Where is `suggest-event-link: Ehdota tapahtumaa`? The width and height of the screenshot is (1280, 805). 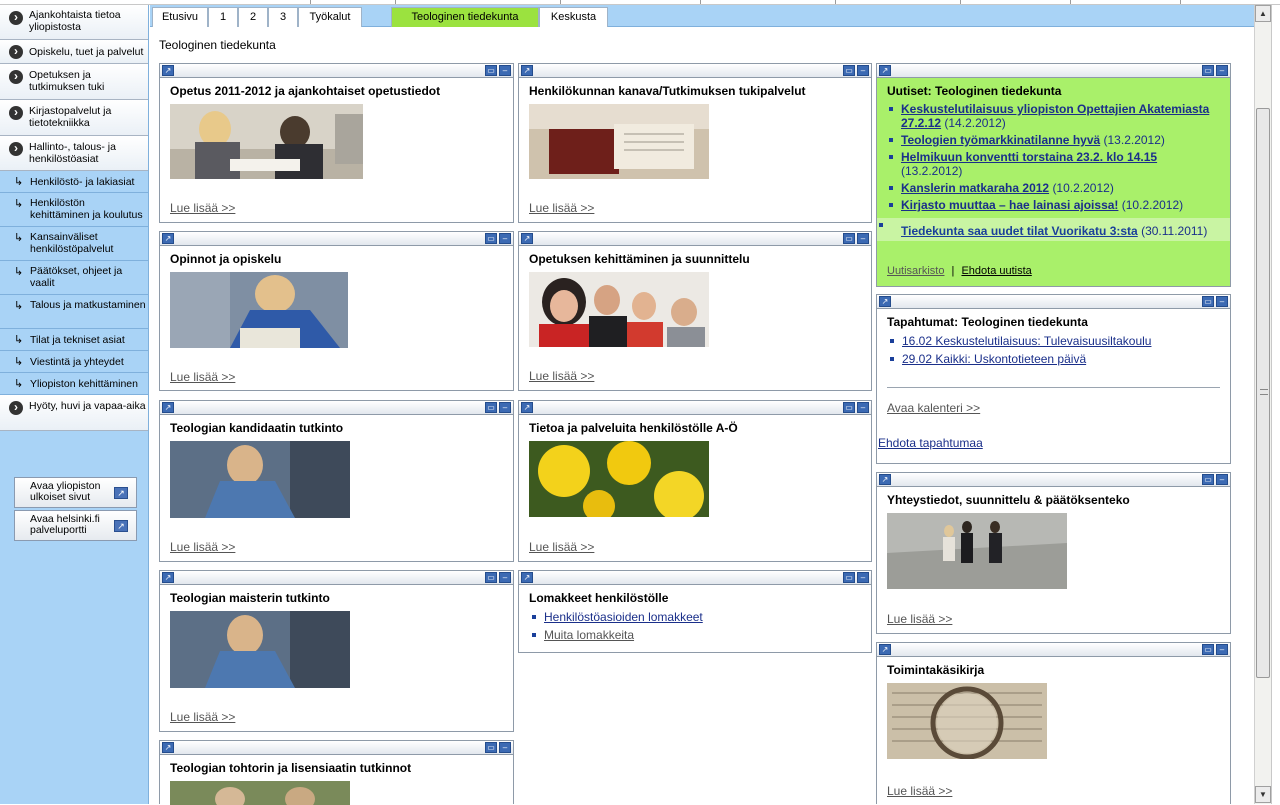
suggest-event-link: Ehdota tapahtumaa is located at coordinates (930, 443).